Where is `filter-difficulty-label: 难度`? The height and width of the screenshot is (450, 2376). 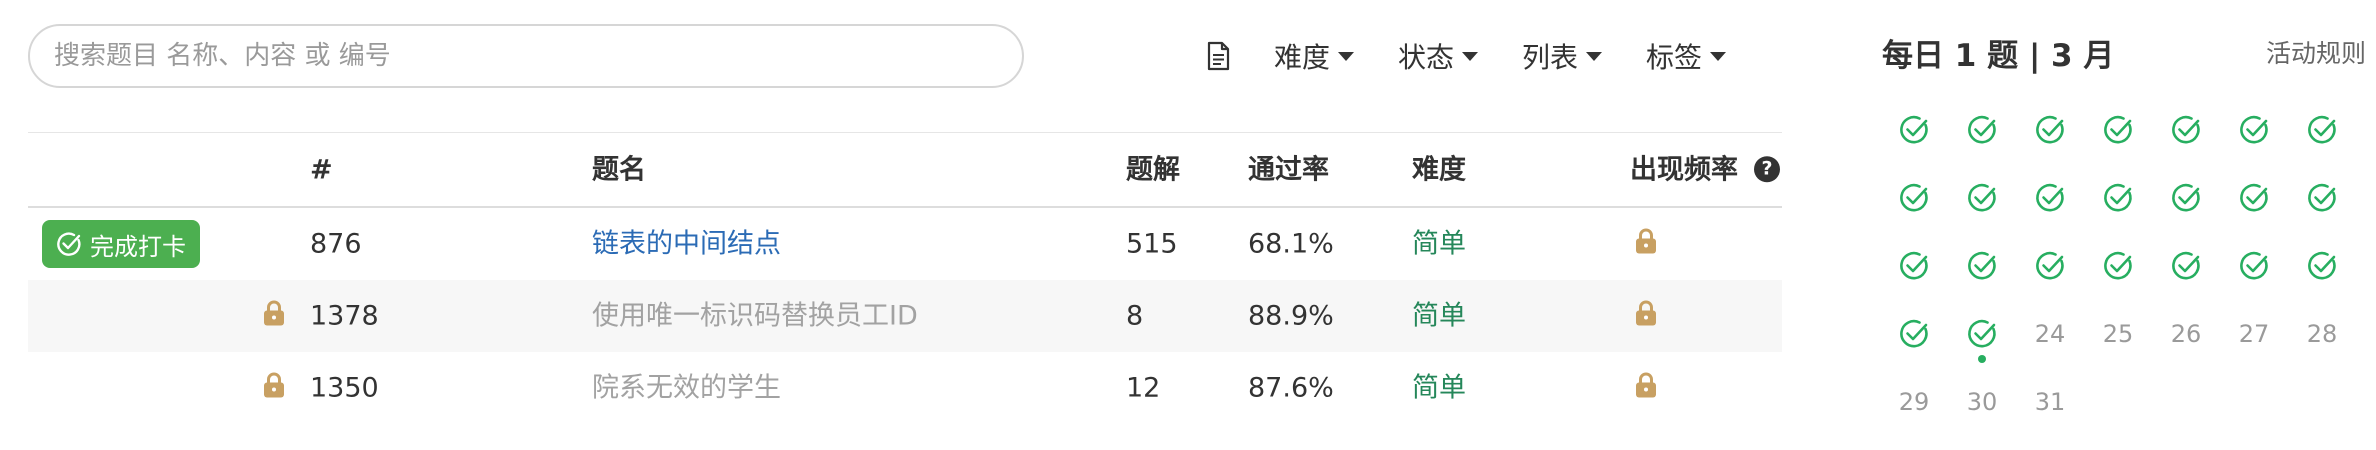 filter-difficulty-label: 难度 is located at coordinates (1302, 57).